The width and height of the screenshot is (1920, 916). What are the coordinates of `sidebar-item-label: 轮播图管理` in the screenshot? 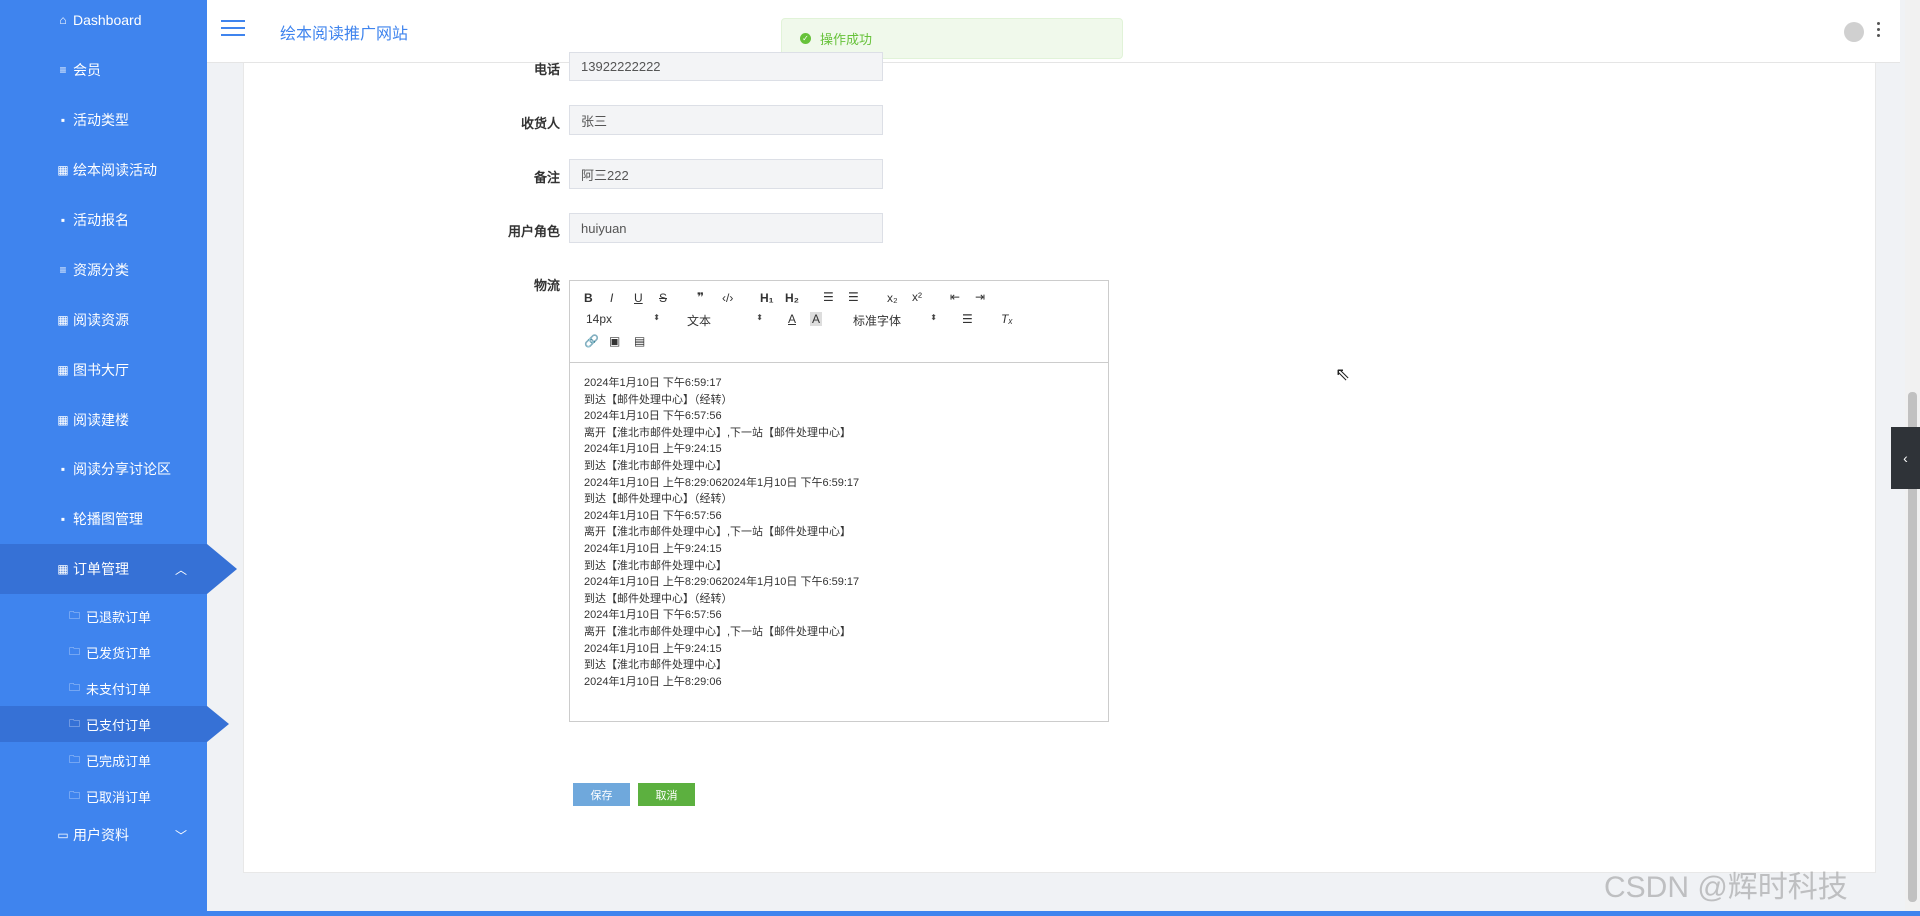 It's located at (108, 519).